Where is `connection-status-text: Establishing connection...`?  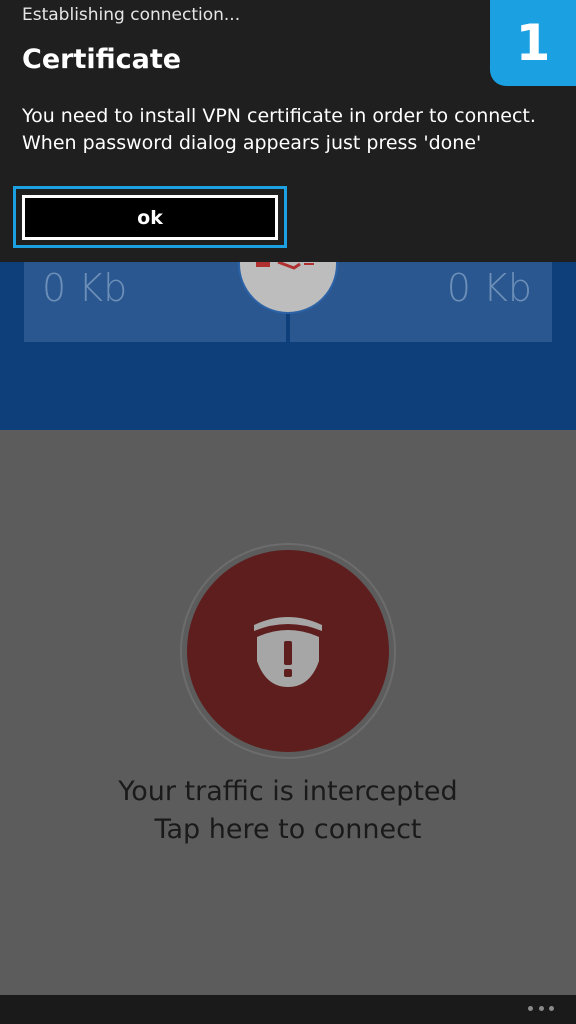 connection-status-text: Establishing connection... is located at coordinates (131, 15).